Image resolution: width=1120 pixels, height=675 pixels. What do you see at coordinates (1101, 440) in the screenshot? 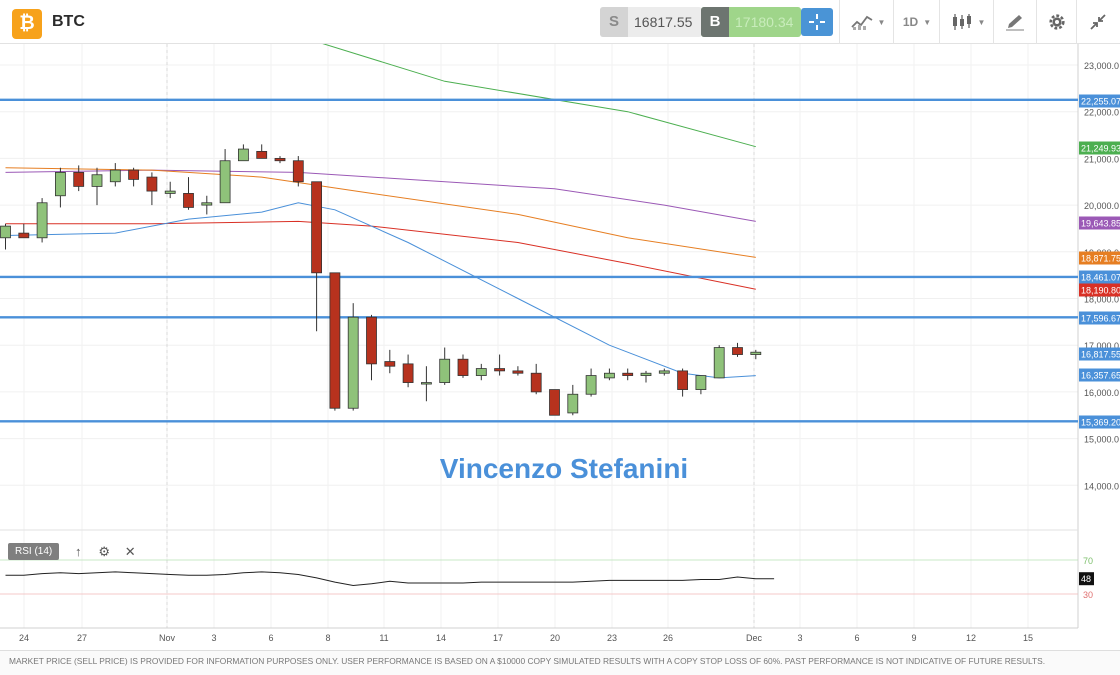
I see `price-axis-tick: 15,000.0` at bounding box center [1101, 440].